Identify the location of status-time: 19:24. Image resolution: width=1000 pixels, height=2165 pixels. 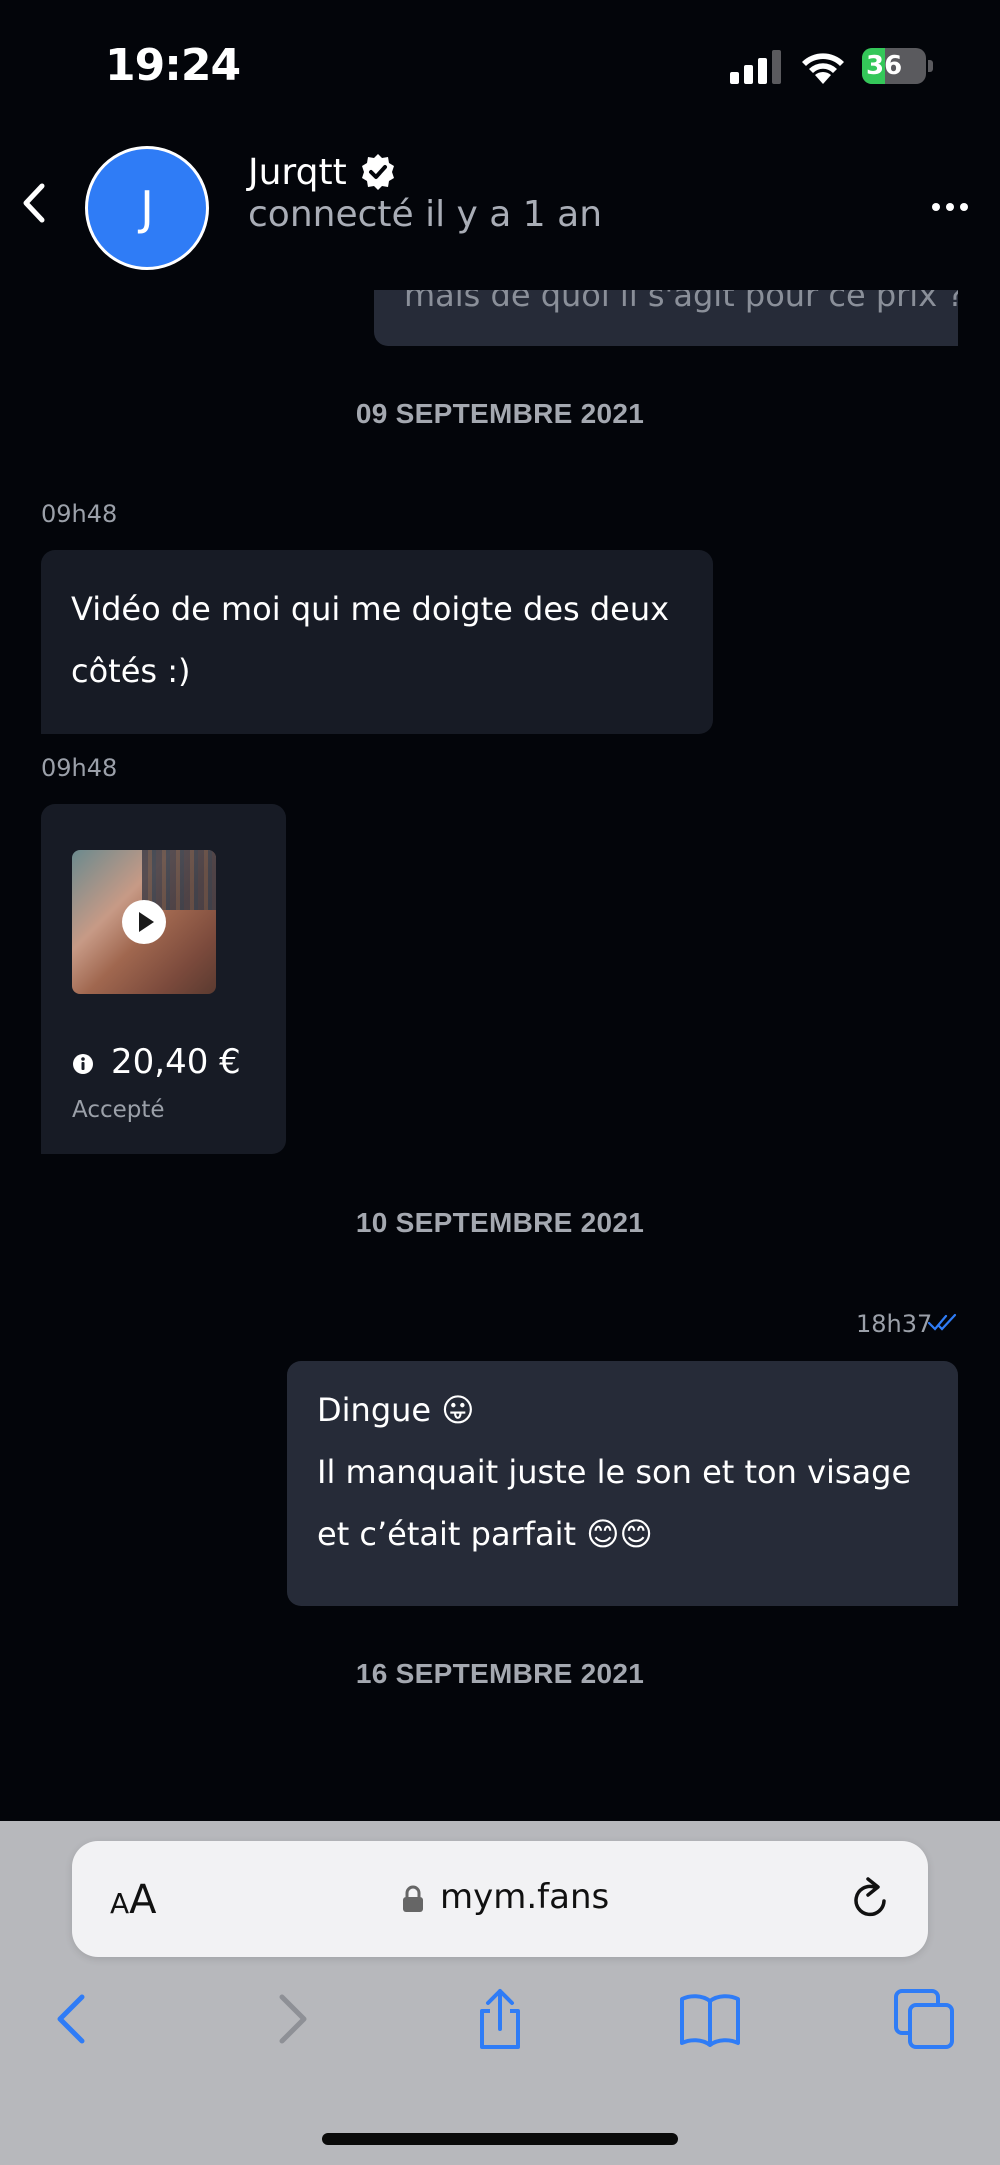
(173, 65).